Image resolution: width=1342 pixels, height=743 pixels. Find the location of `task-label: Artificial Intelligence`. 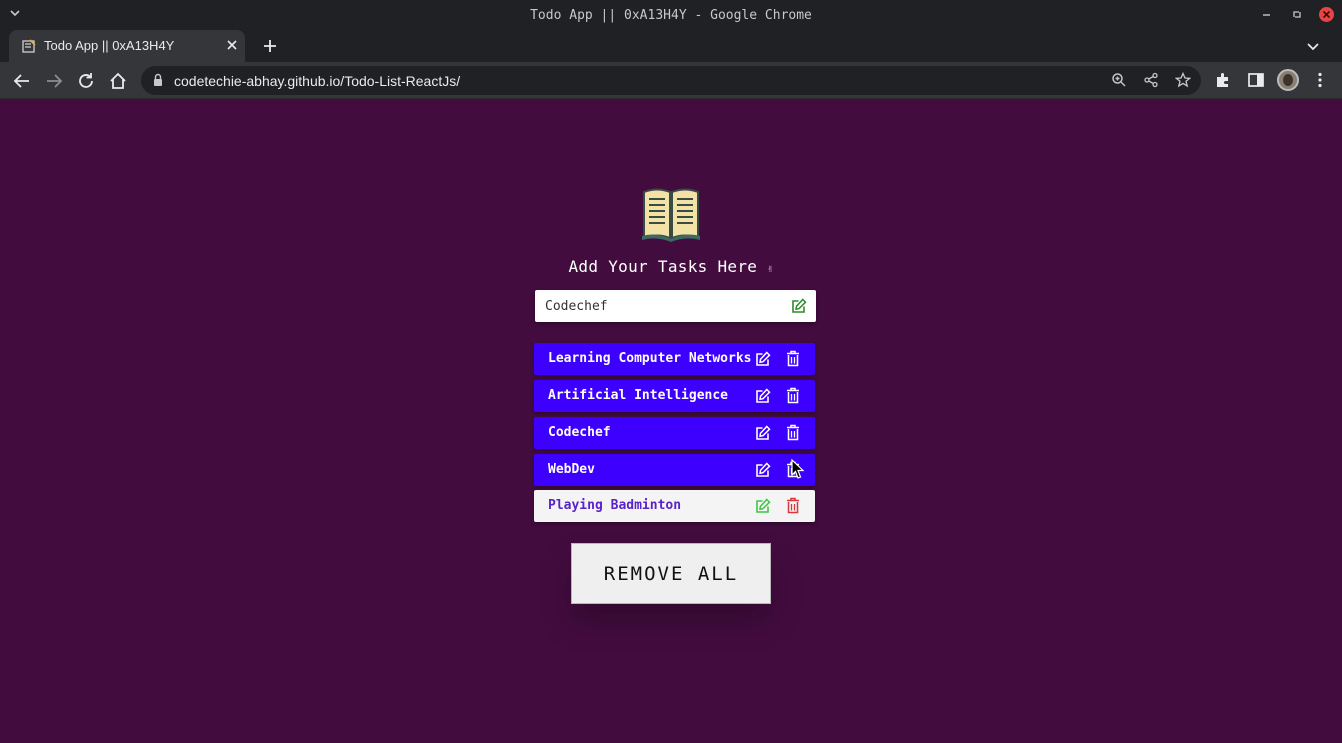

task-label: Artificial Intelligence is located at coordinates (638, 395).